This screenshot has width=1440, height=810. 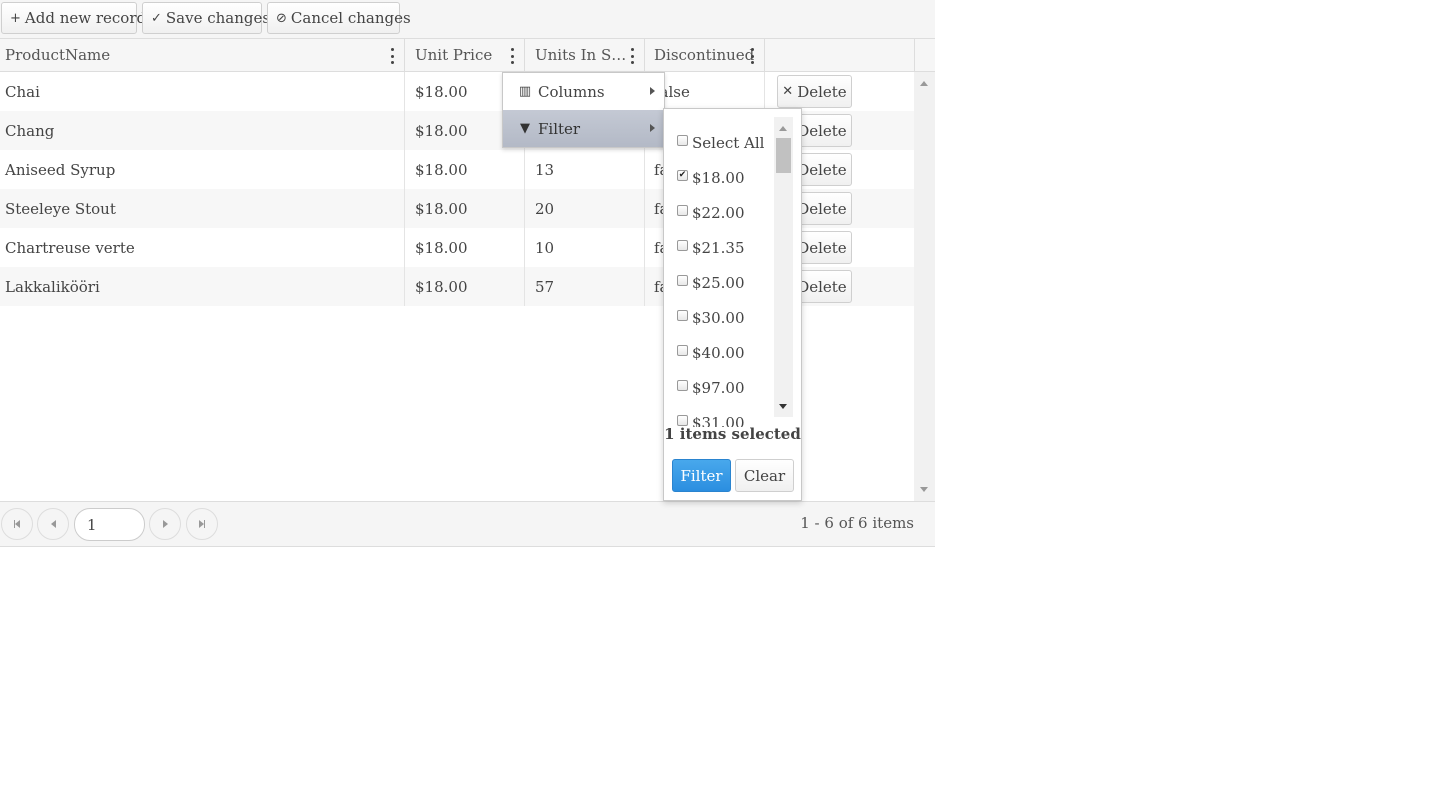 I want to click on grid-vertical-scrollbar, so click(x=924, y=286).